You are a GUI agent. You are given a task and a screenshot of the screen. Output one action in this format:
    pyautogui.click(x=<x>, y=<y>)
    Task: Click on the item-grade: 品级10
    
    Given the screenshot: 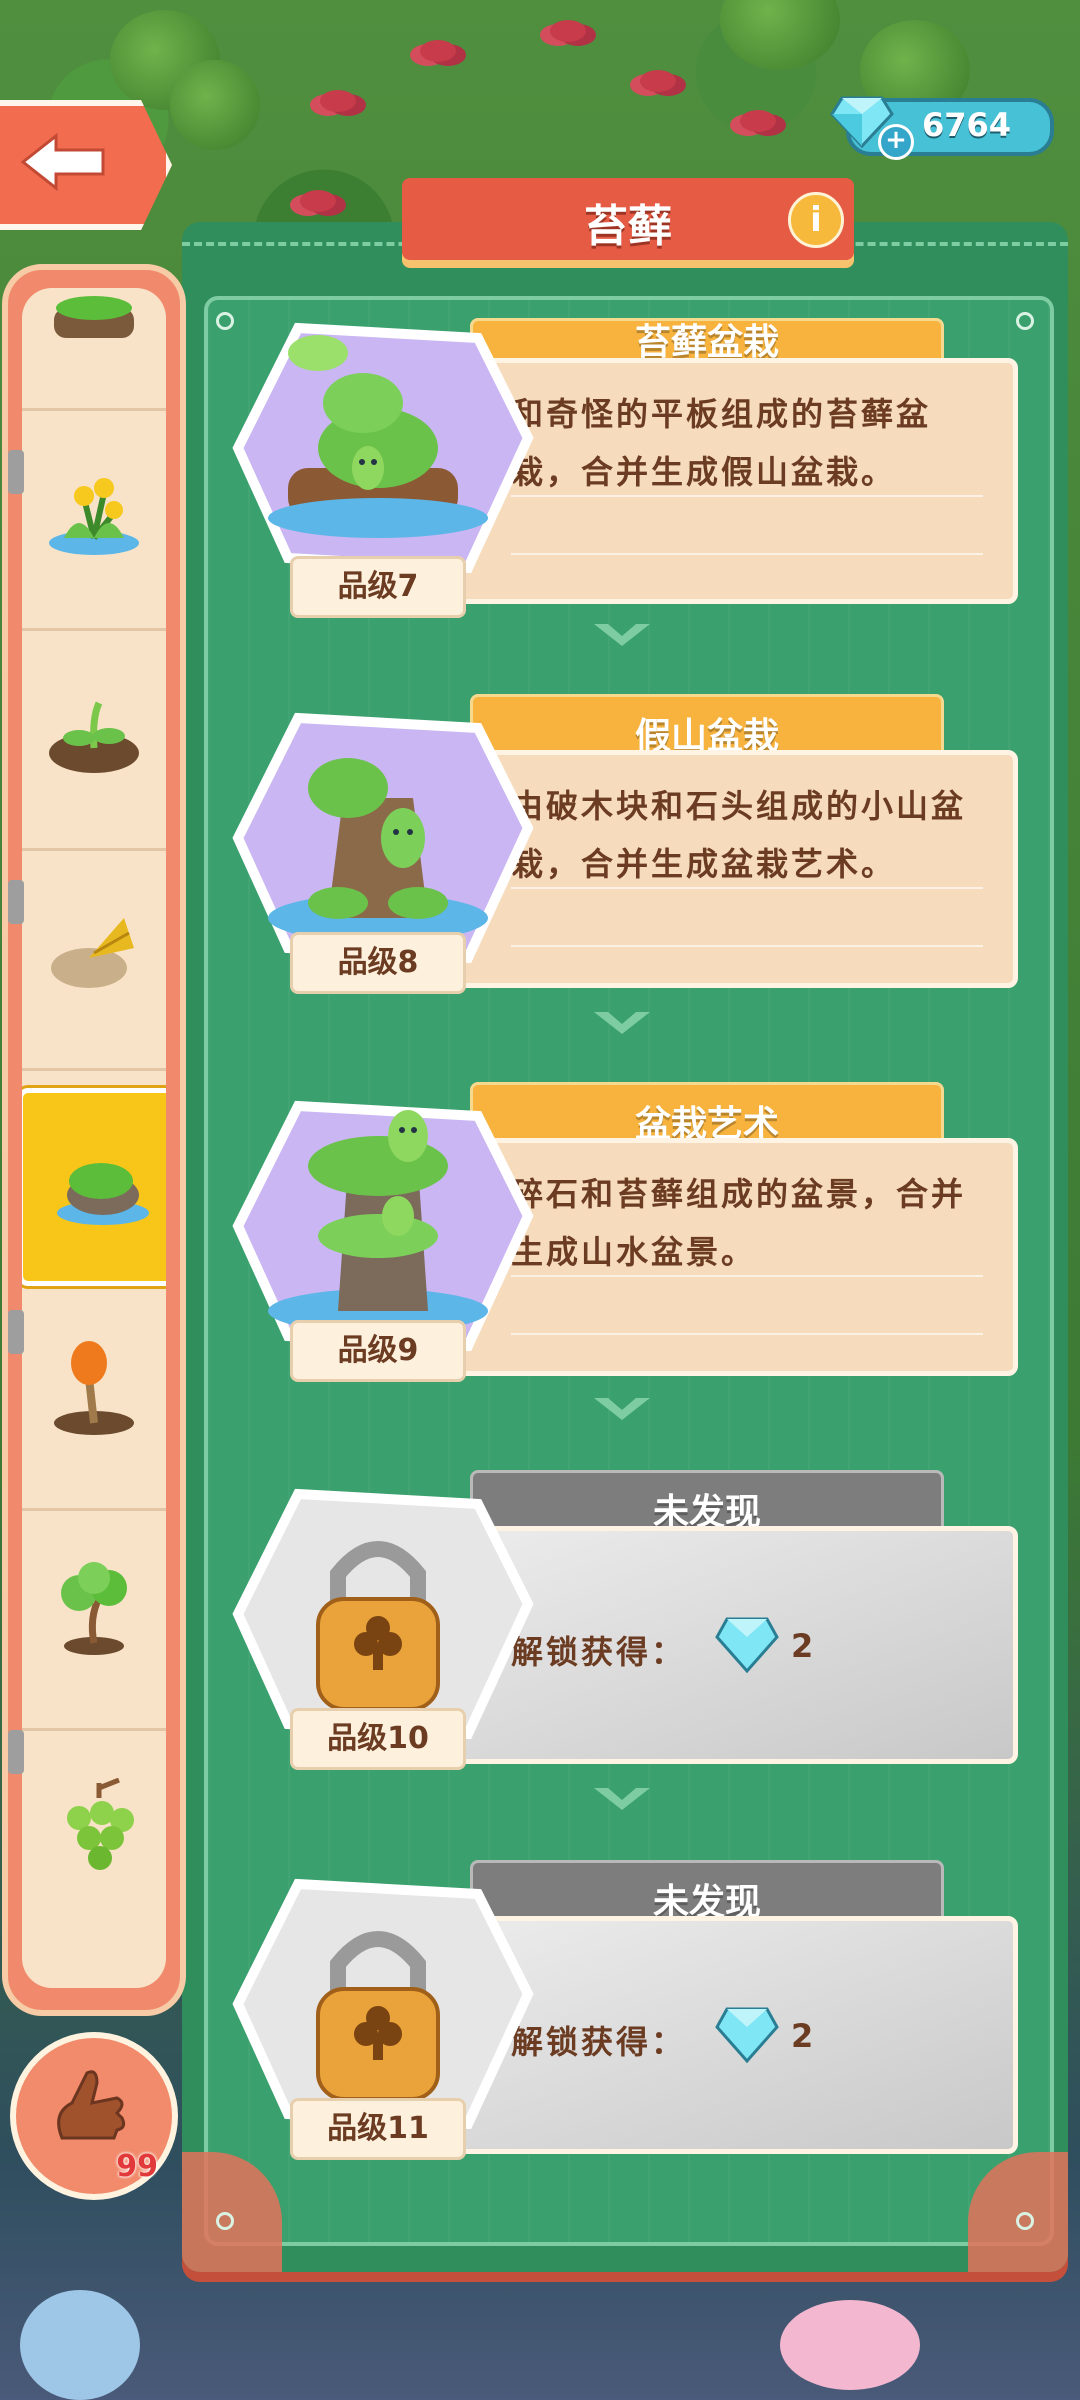 What is the action you would take?
    pyautogui.click(x=378, y=1739)
    